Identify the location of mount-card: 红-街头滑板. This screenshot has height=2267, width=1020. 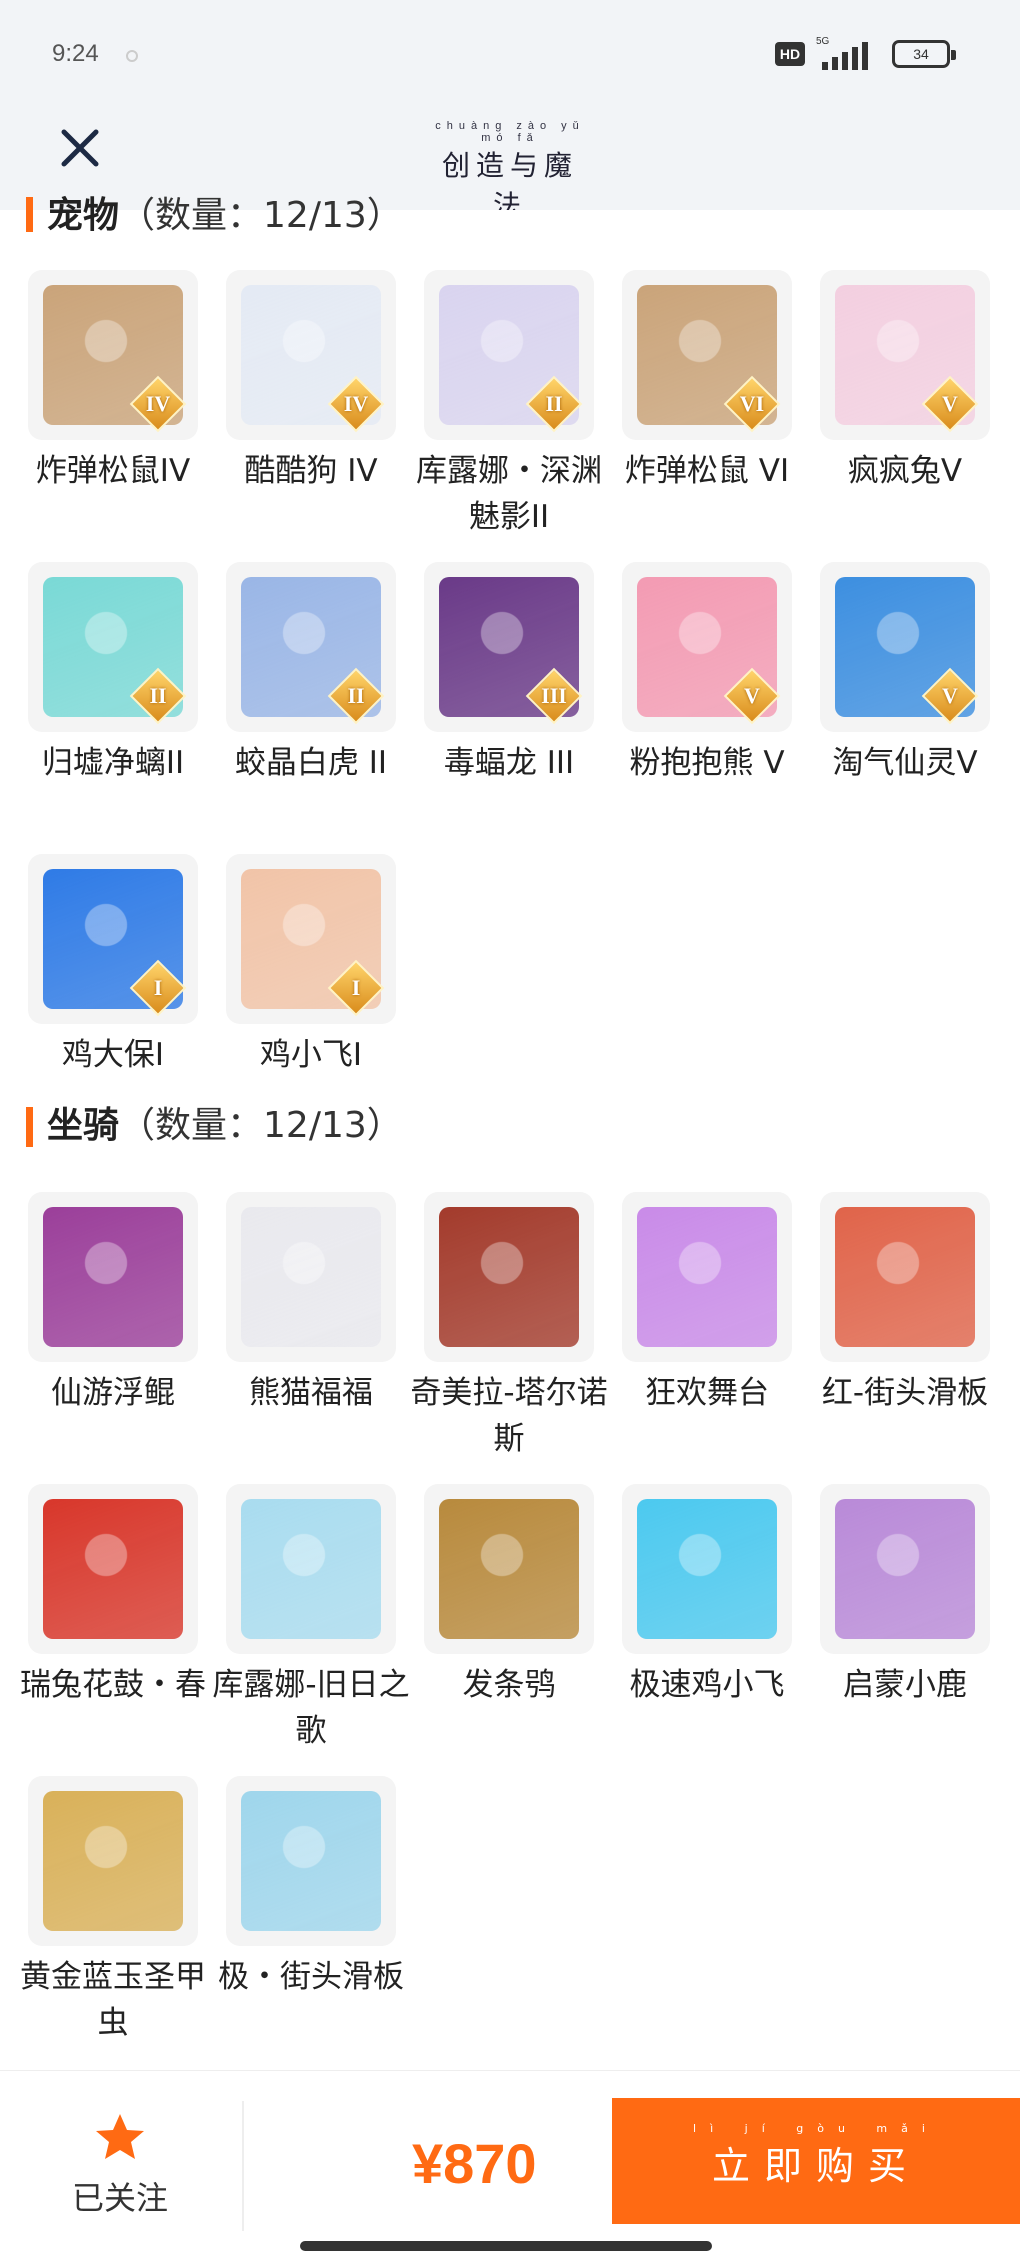
(905, 1304).